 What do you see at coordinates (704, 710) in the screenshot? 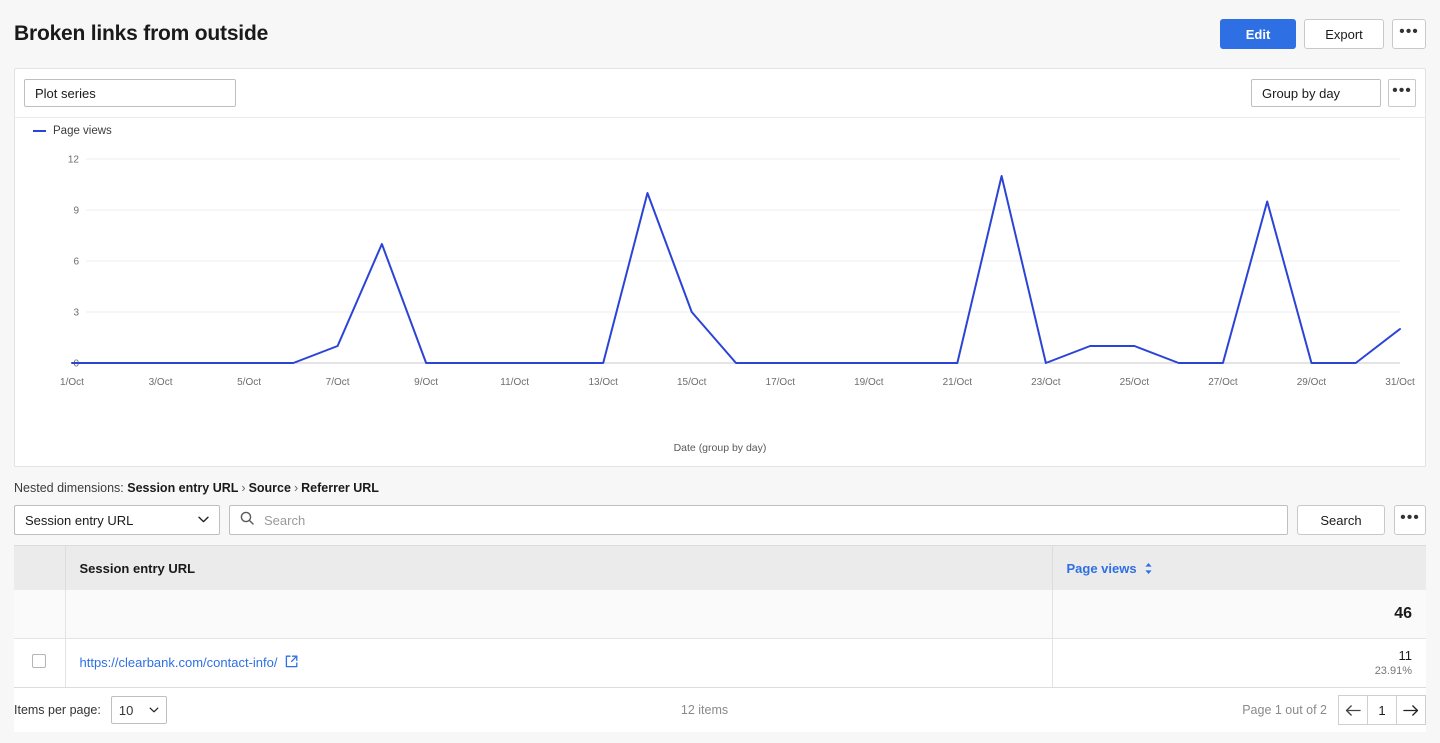
I see `item-count: 12 items` at bounding box center [704, 710].